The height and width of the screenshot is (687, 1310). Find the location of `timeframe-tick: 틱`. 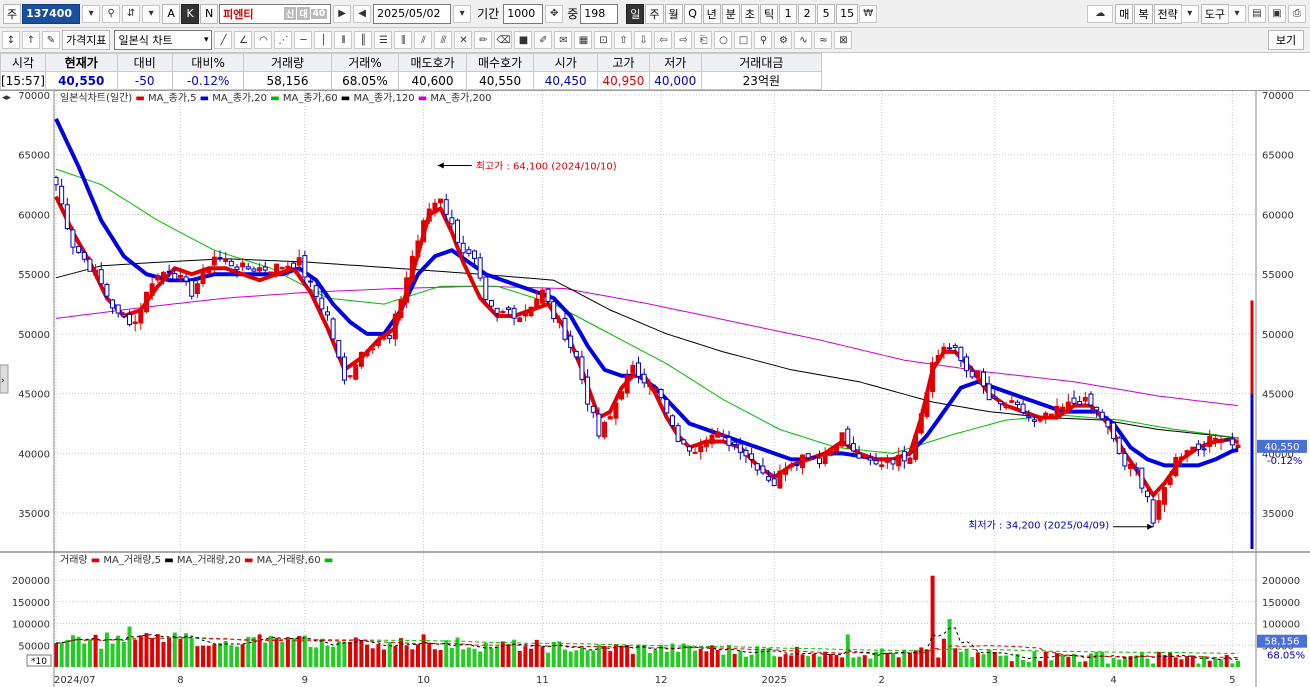

timeframe-tick: 틱 is located at coordinates (769, 13).